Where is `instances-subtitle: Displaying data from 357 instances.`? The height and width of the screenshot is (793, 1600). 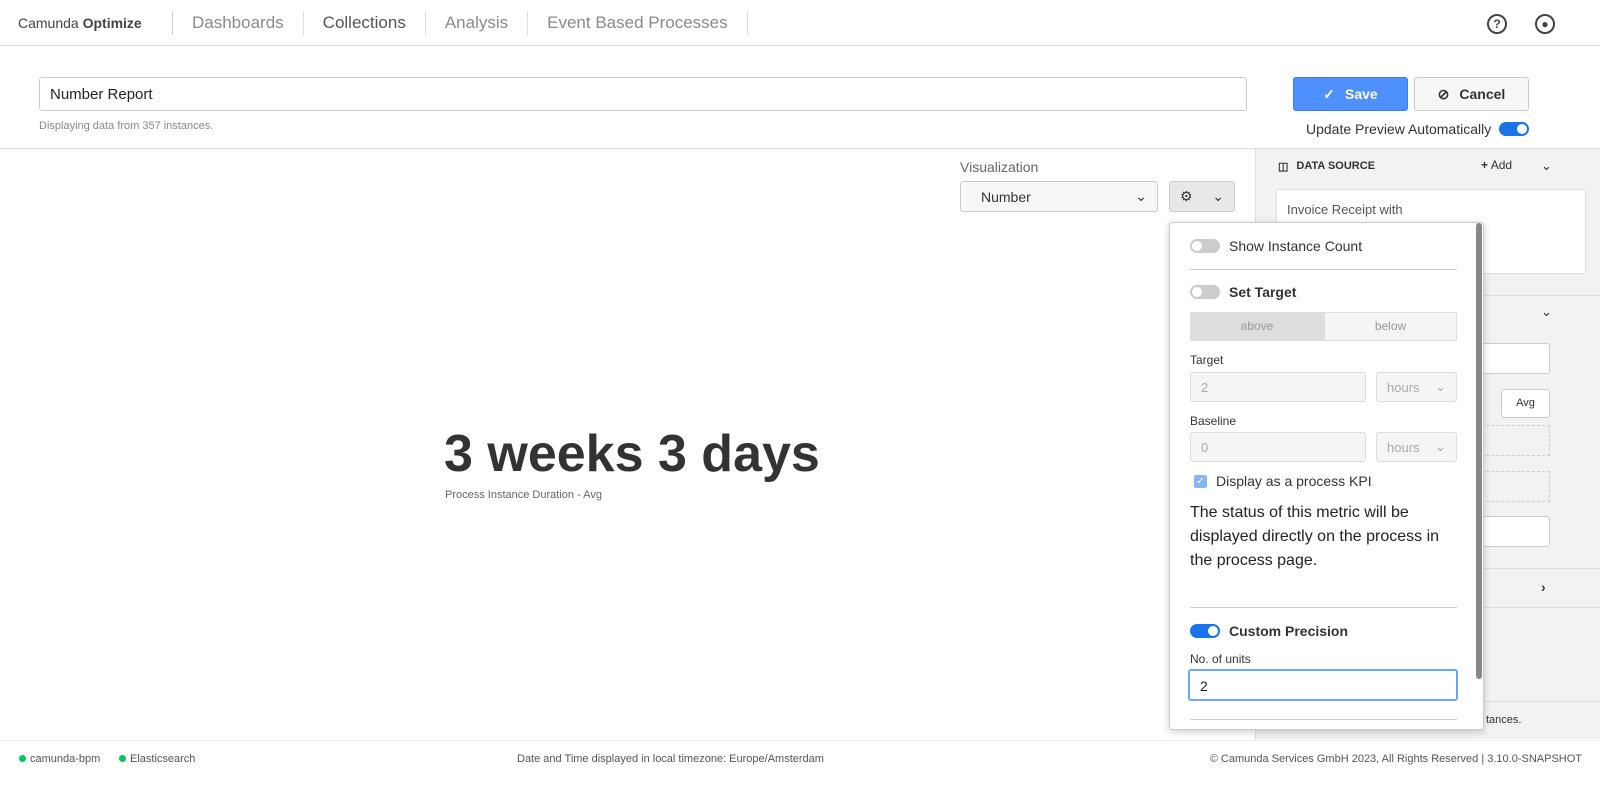
instances-subtitle: Displaying data from 357 instances. is located at coordinates (126, 126).